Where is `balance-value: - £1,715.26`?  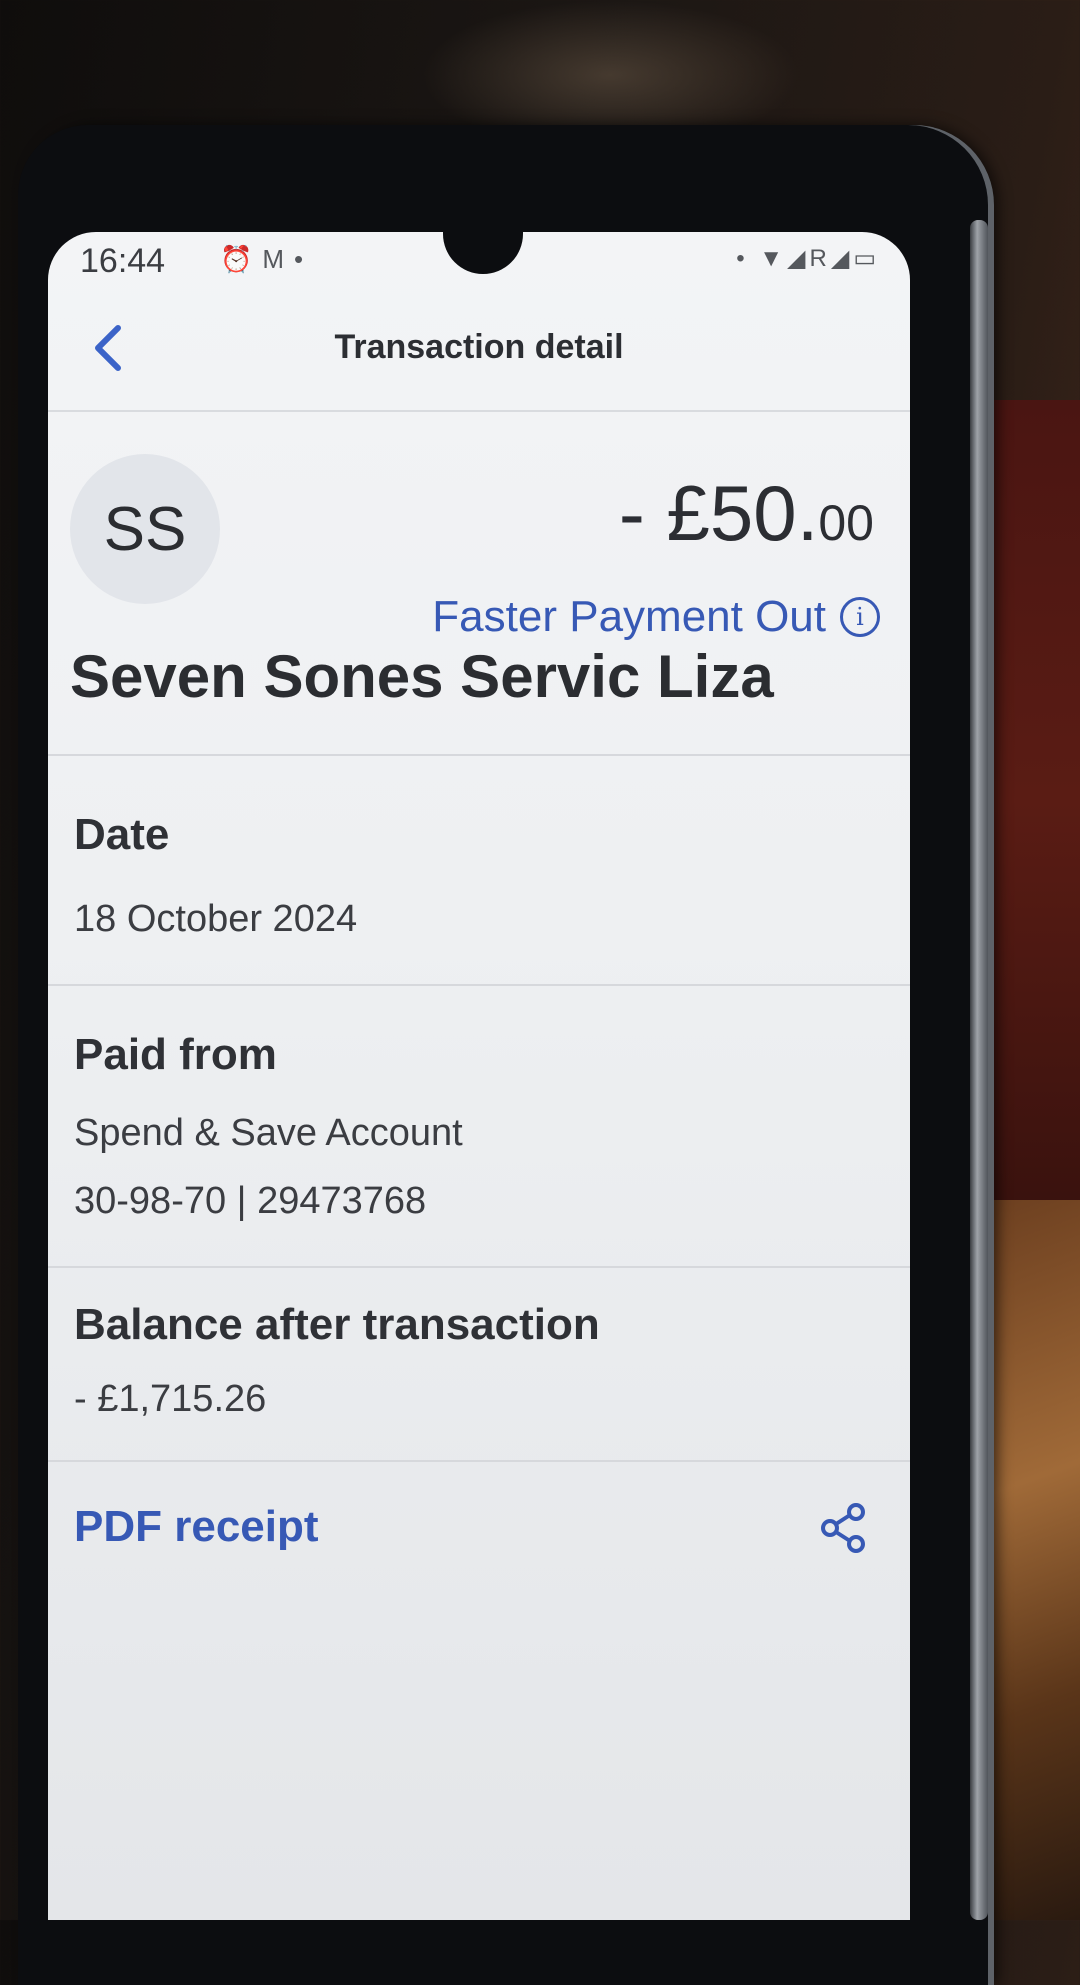 balance-value: - £1,715.26 is located at coordinates (170, 1399).